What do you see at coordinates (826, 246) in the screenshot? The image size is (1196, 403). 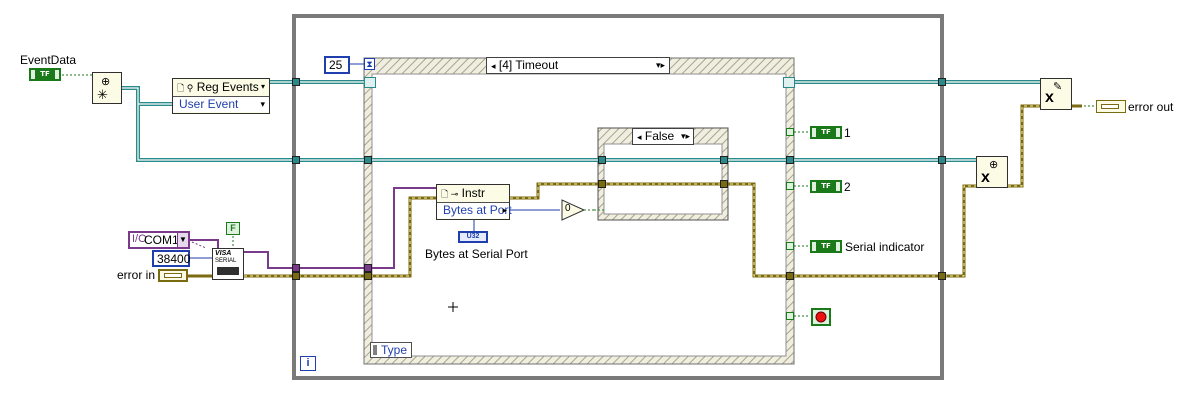 I see `serial-indicator-terminal: TF` at bounding box center [826, 246].